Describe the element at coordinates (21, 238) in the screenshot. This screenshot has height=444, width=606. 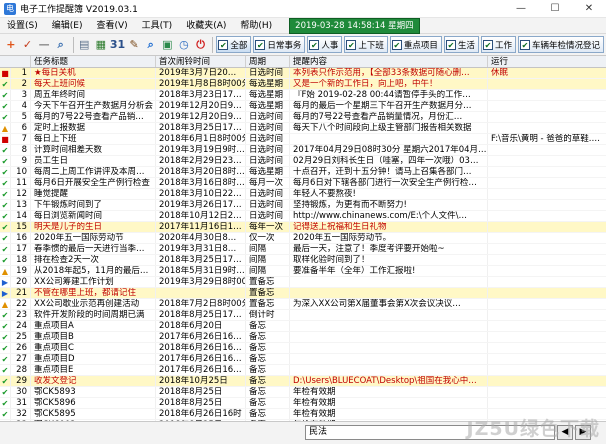
I see `row-index: 16` at that location.